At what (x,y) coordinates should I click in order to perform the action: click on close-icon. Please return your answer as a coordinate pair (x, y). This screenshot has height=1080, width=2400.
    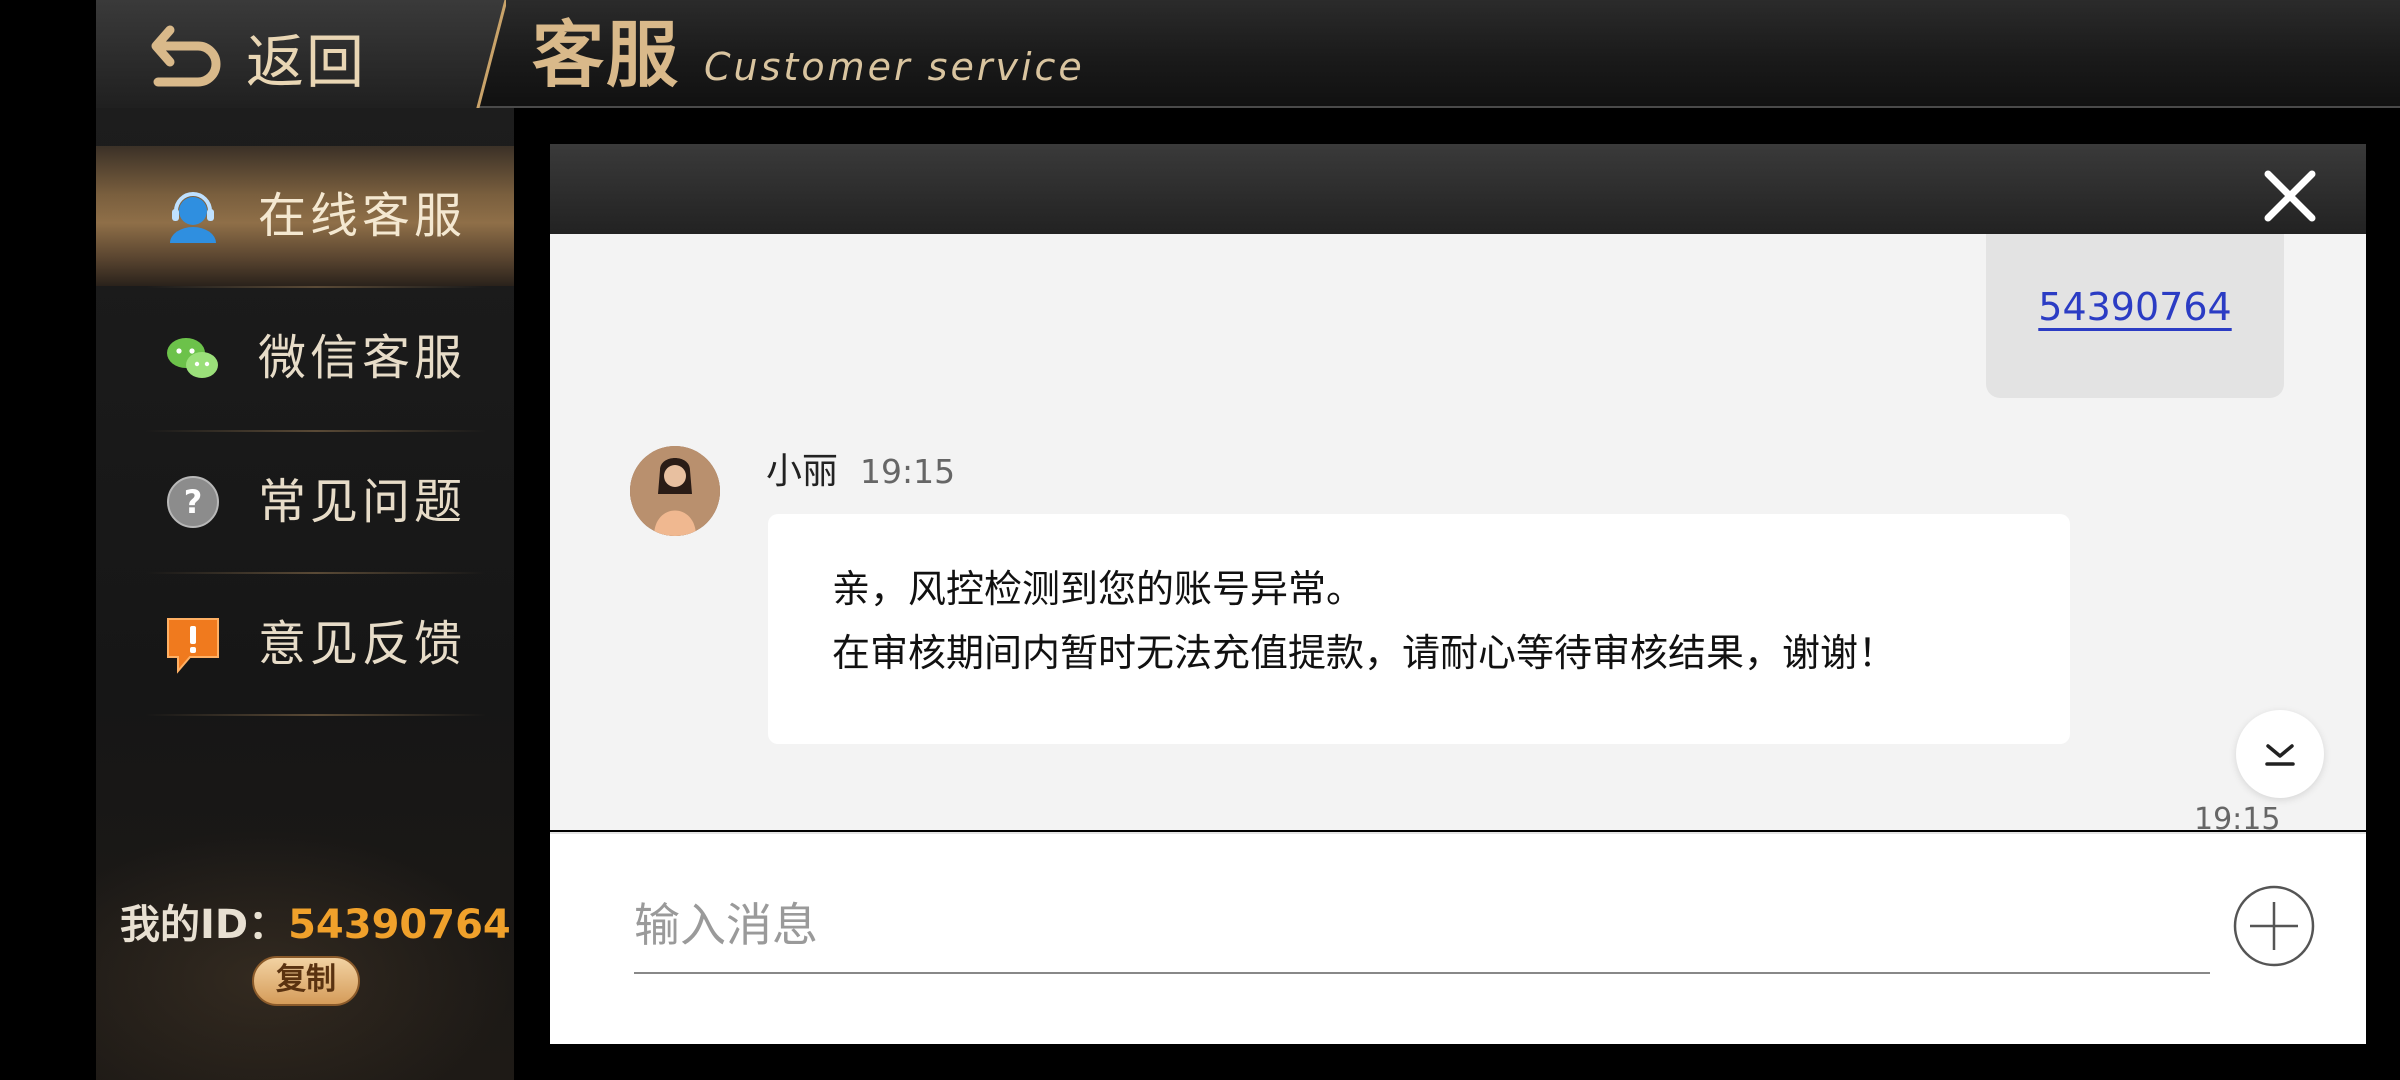
    Looking at the image, I should click on (2290, 196).